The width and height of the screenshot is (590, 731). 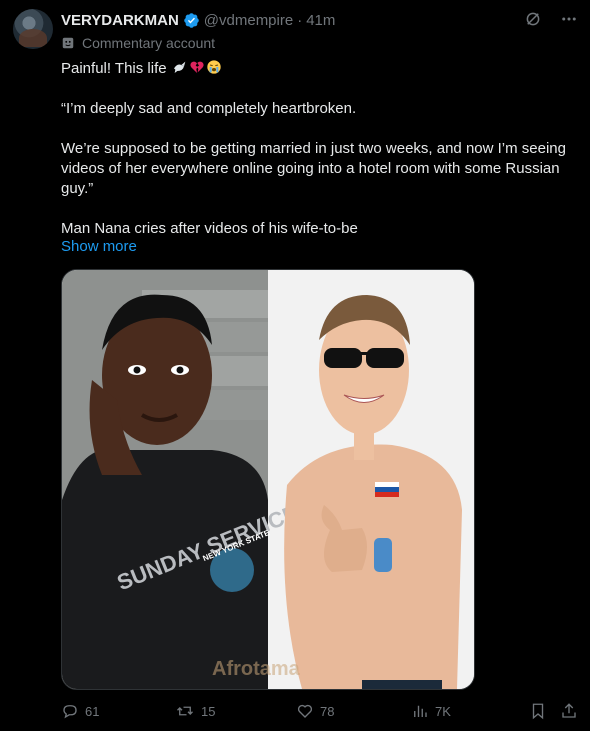 I want to click on share-icon, so click(x=569, y=710).